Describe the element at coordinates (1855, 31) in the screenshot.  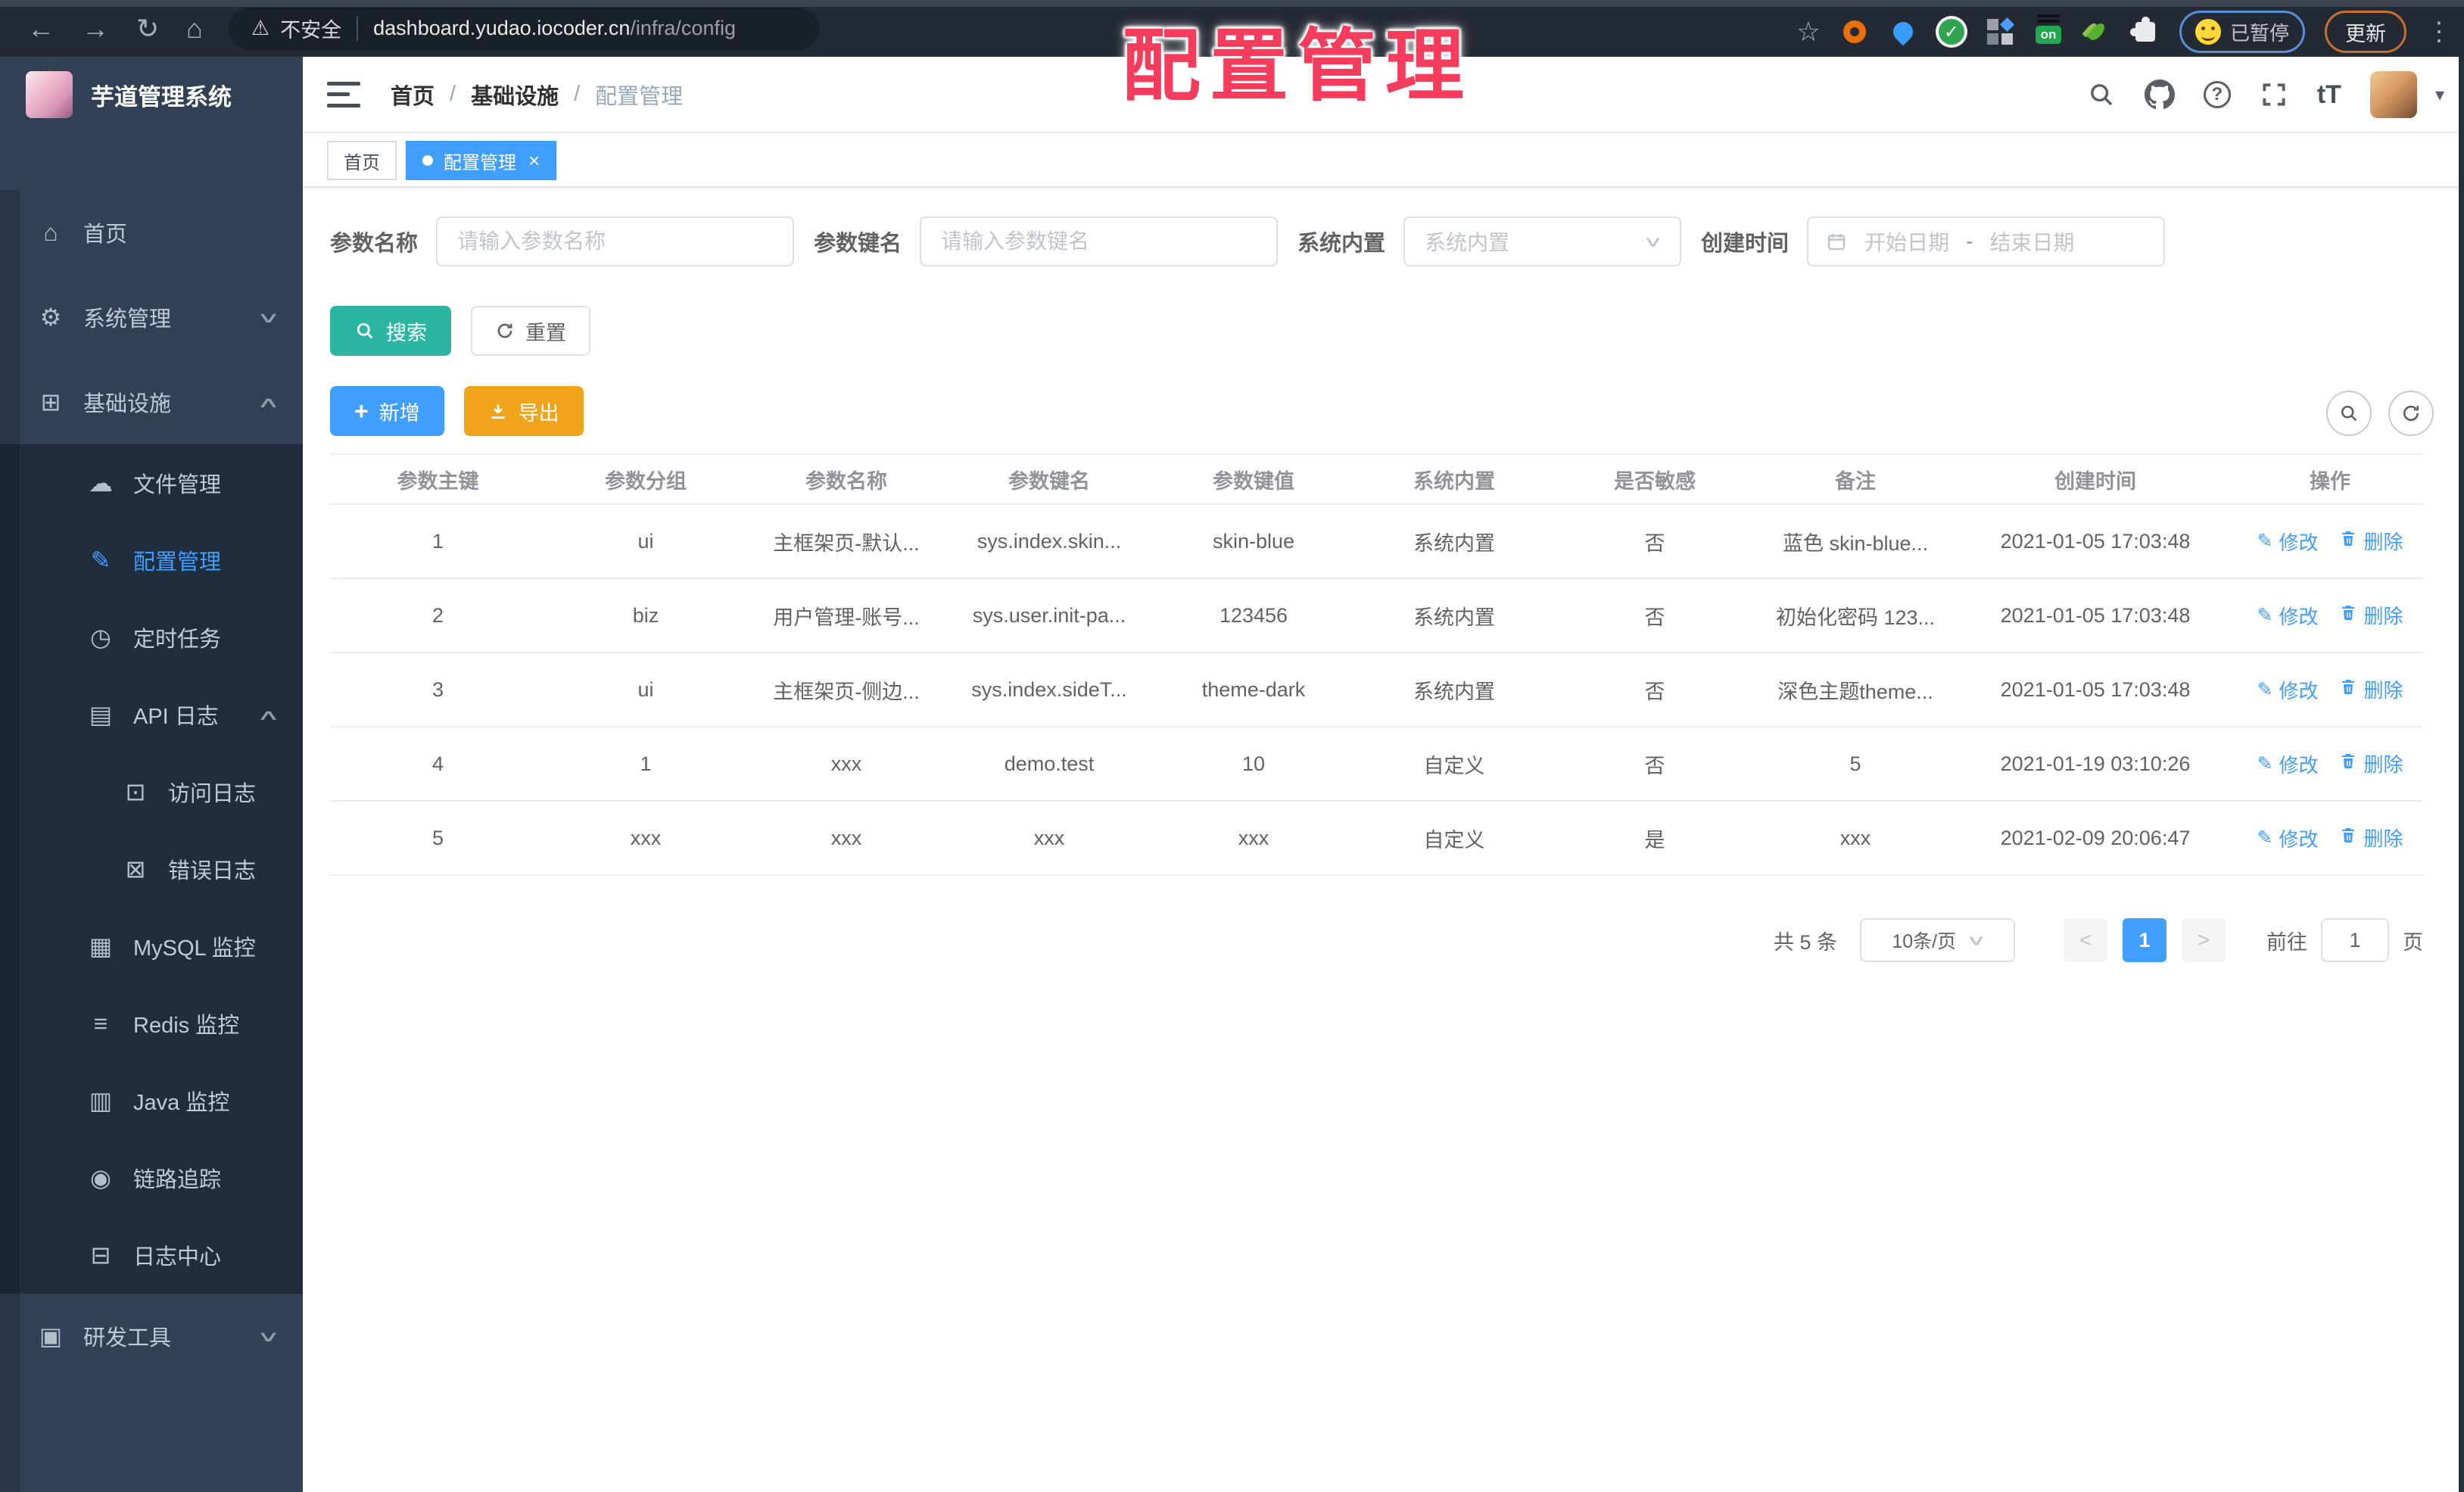
I see `extension-orange-ring-icon` at that location.